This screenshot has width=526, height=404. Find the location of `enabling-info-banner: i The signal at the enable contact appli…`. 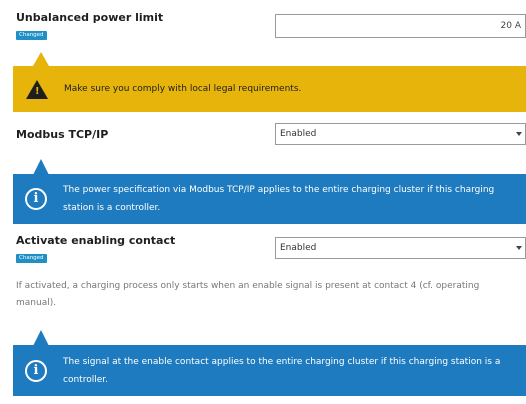

enabling-info-banner: i The signal at the enable contact appli… is located at coordinates (269, 370).